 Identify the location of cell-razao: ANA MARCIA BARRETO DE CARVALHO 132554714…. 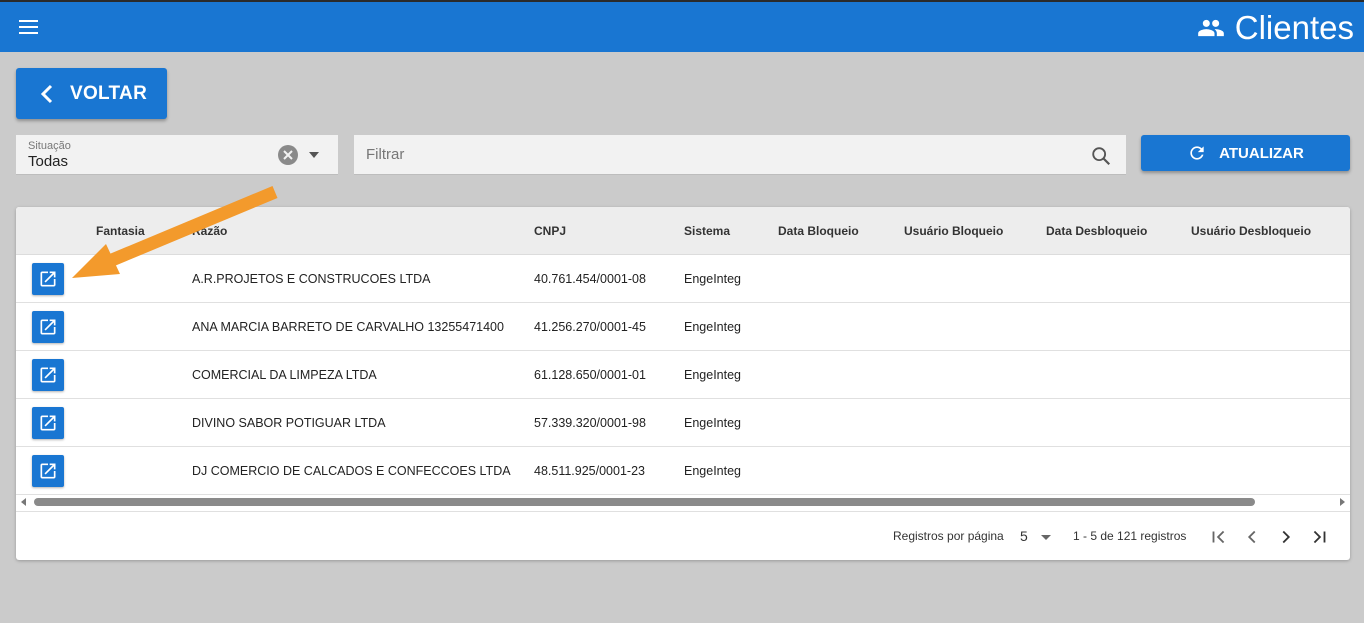
(348, 327).